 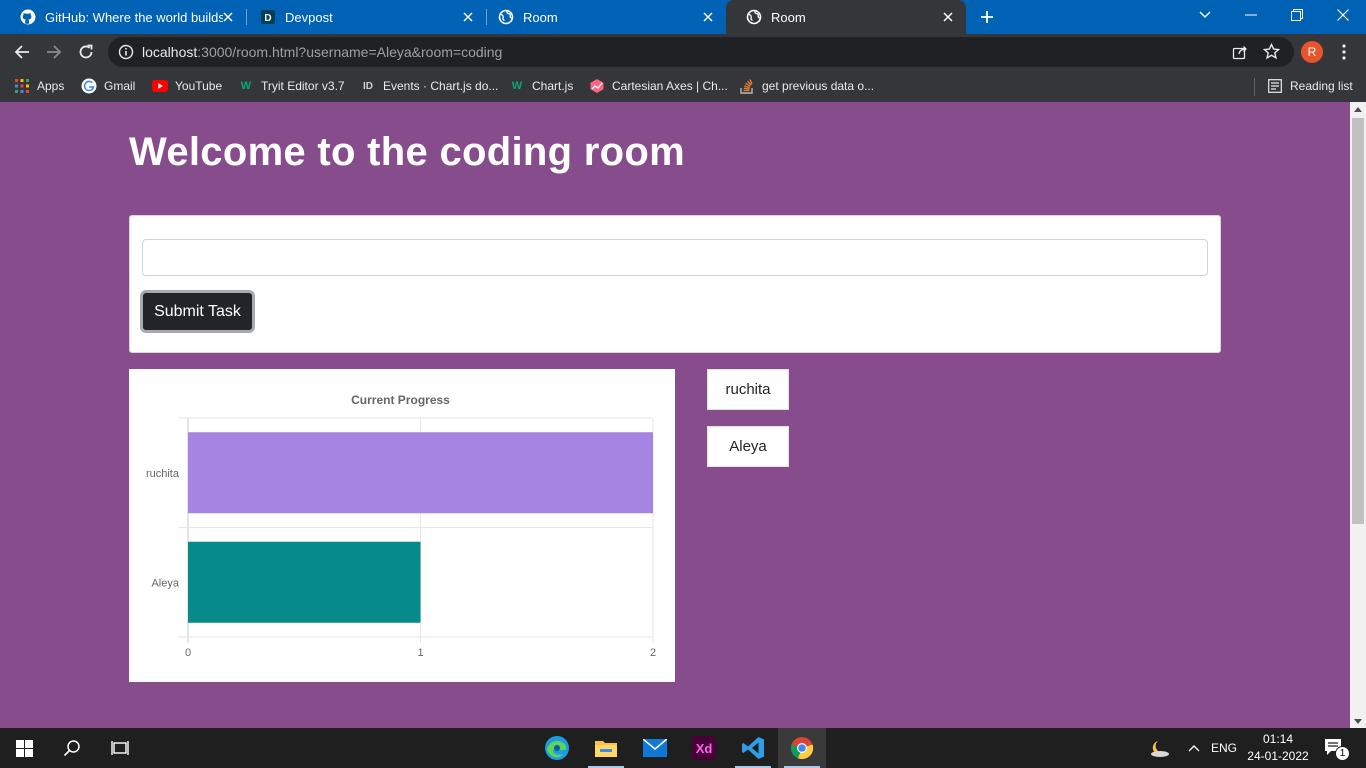 I want to click on search-icon, so click(x=72, y=748).